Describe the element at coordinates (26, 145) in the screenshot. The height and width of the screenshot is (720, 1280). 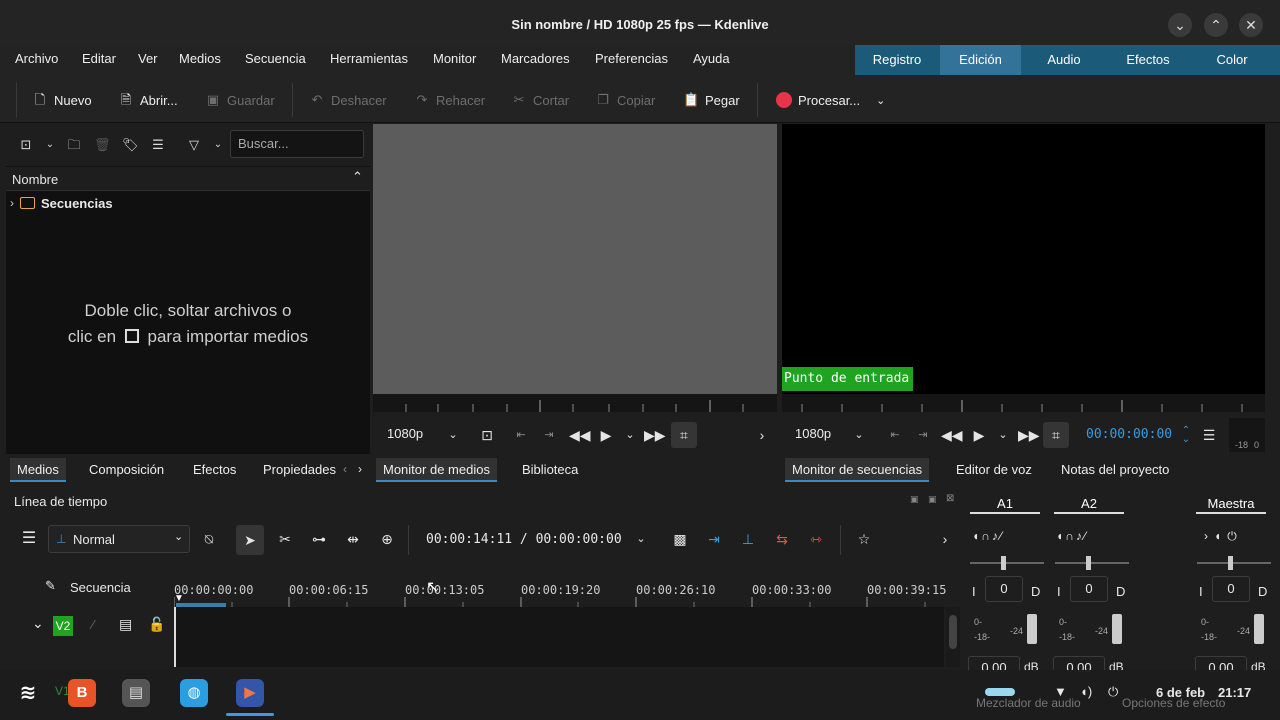
I see `add-clip-icon: ⊡` at that location.